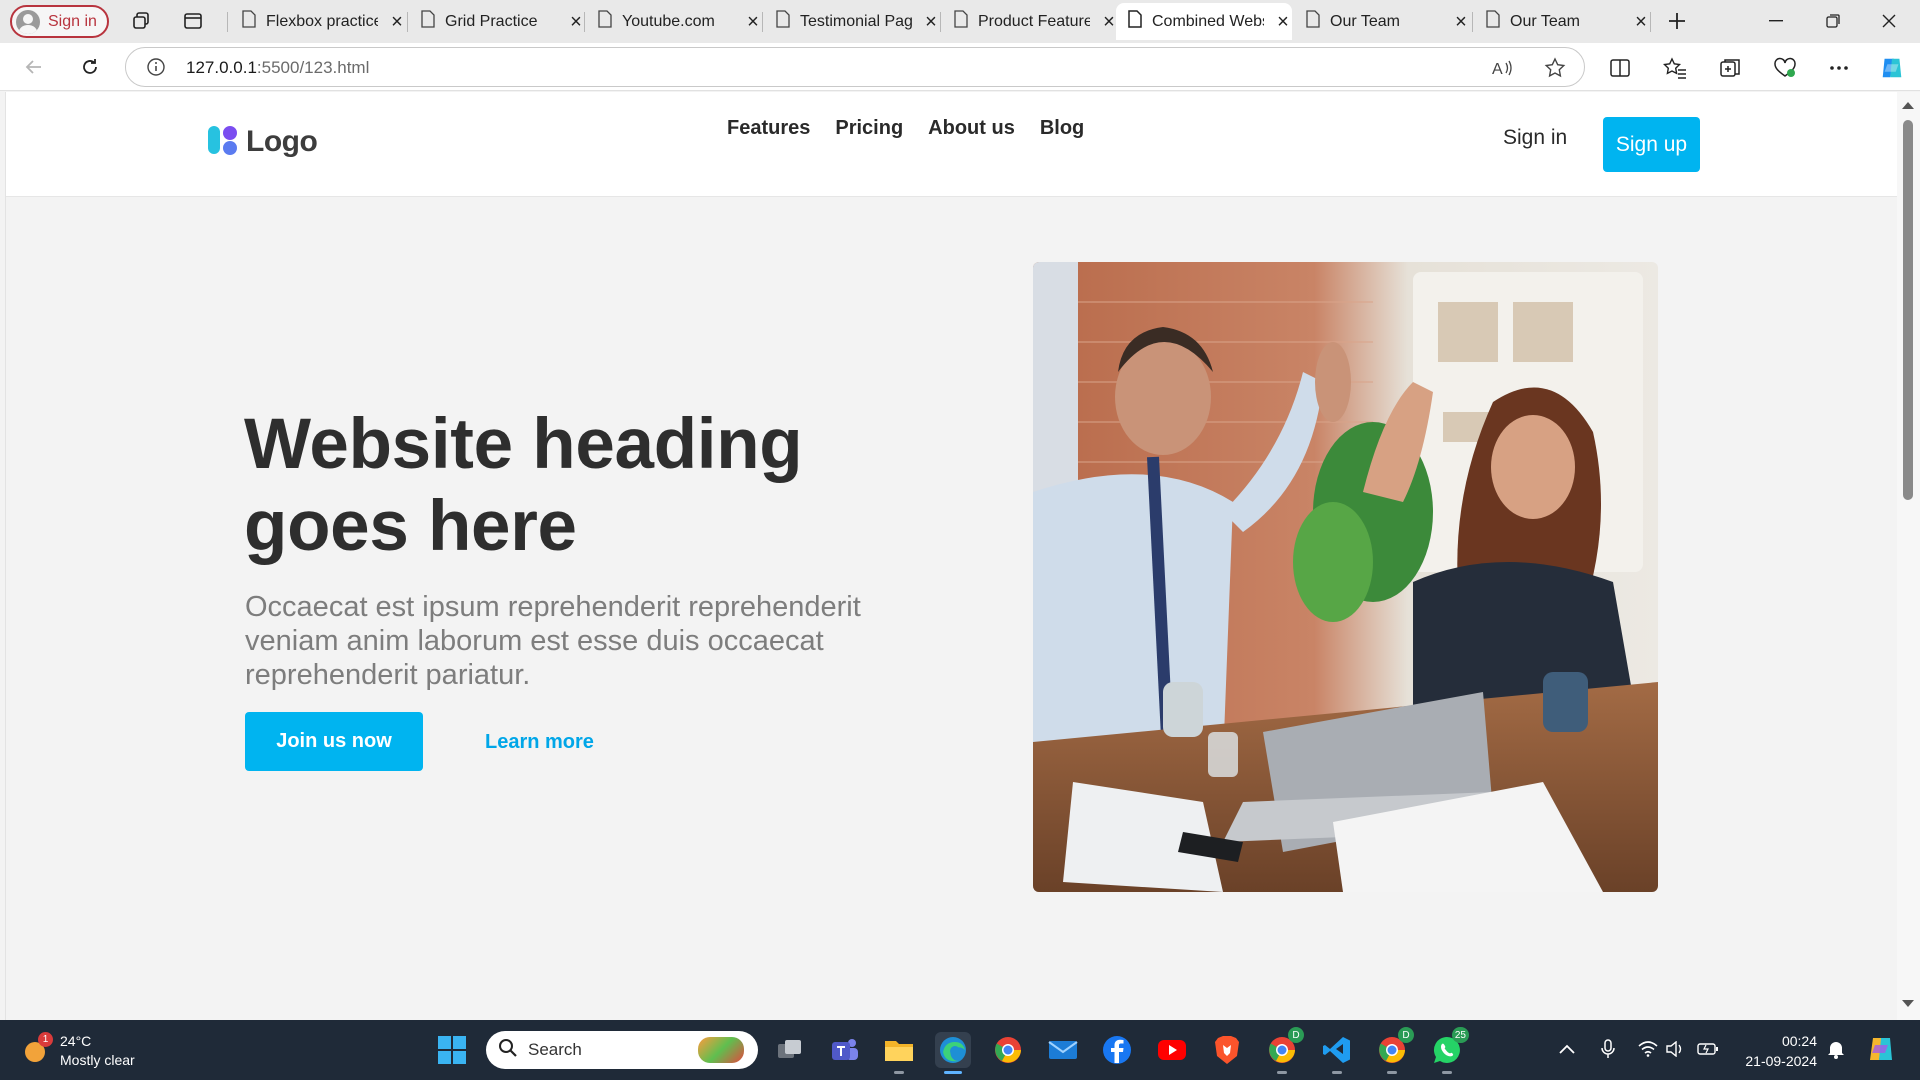 The height and width of the screenshot is (1080, 1920). Describe the element at coordinates (34, 67) in the screenshot. I see `back-arrow-icon` at that location.